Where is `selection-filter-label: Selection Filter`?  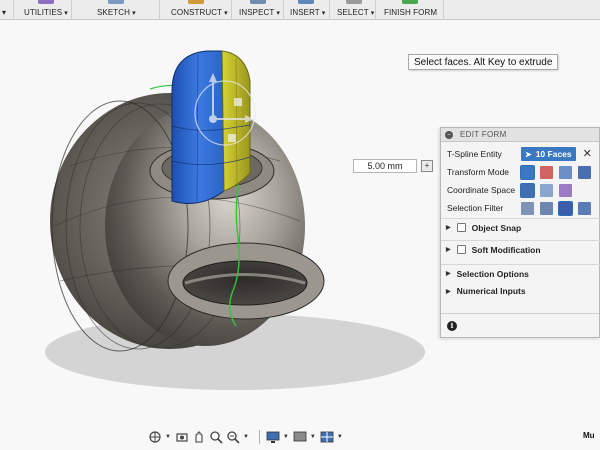
selection-filter-label: Selection Filter is located at coordinates (475, 208).